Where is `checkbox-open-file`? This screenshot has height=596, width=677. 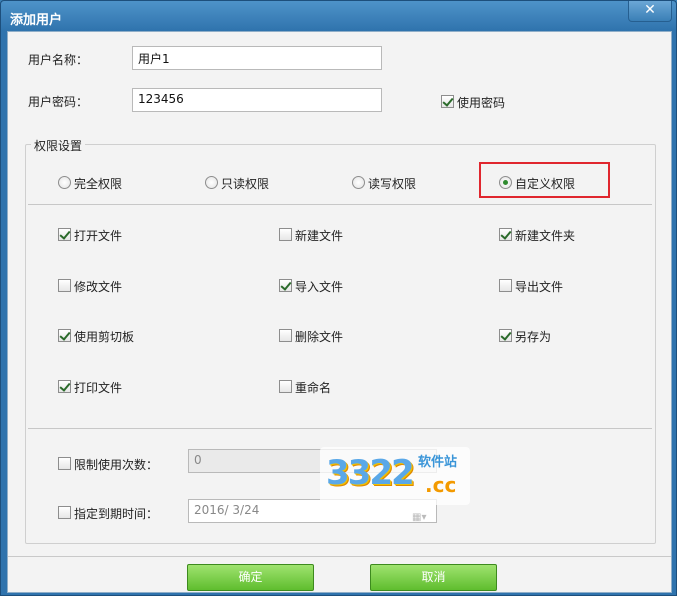 checkbox-open-file is located at coordinates (64, 234).